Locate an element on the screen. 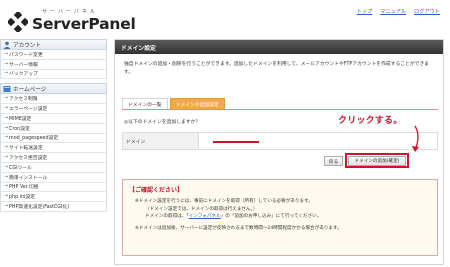  sidebar-section-homepage: ホームページ is located at coordinates (53, 89).